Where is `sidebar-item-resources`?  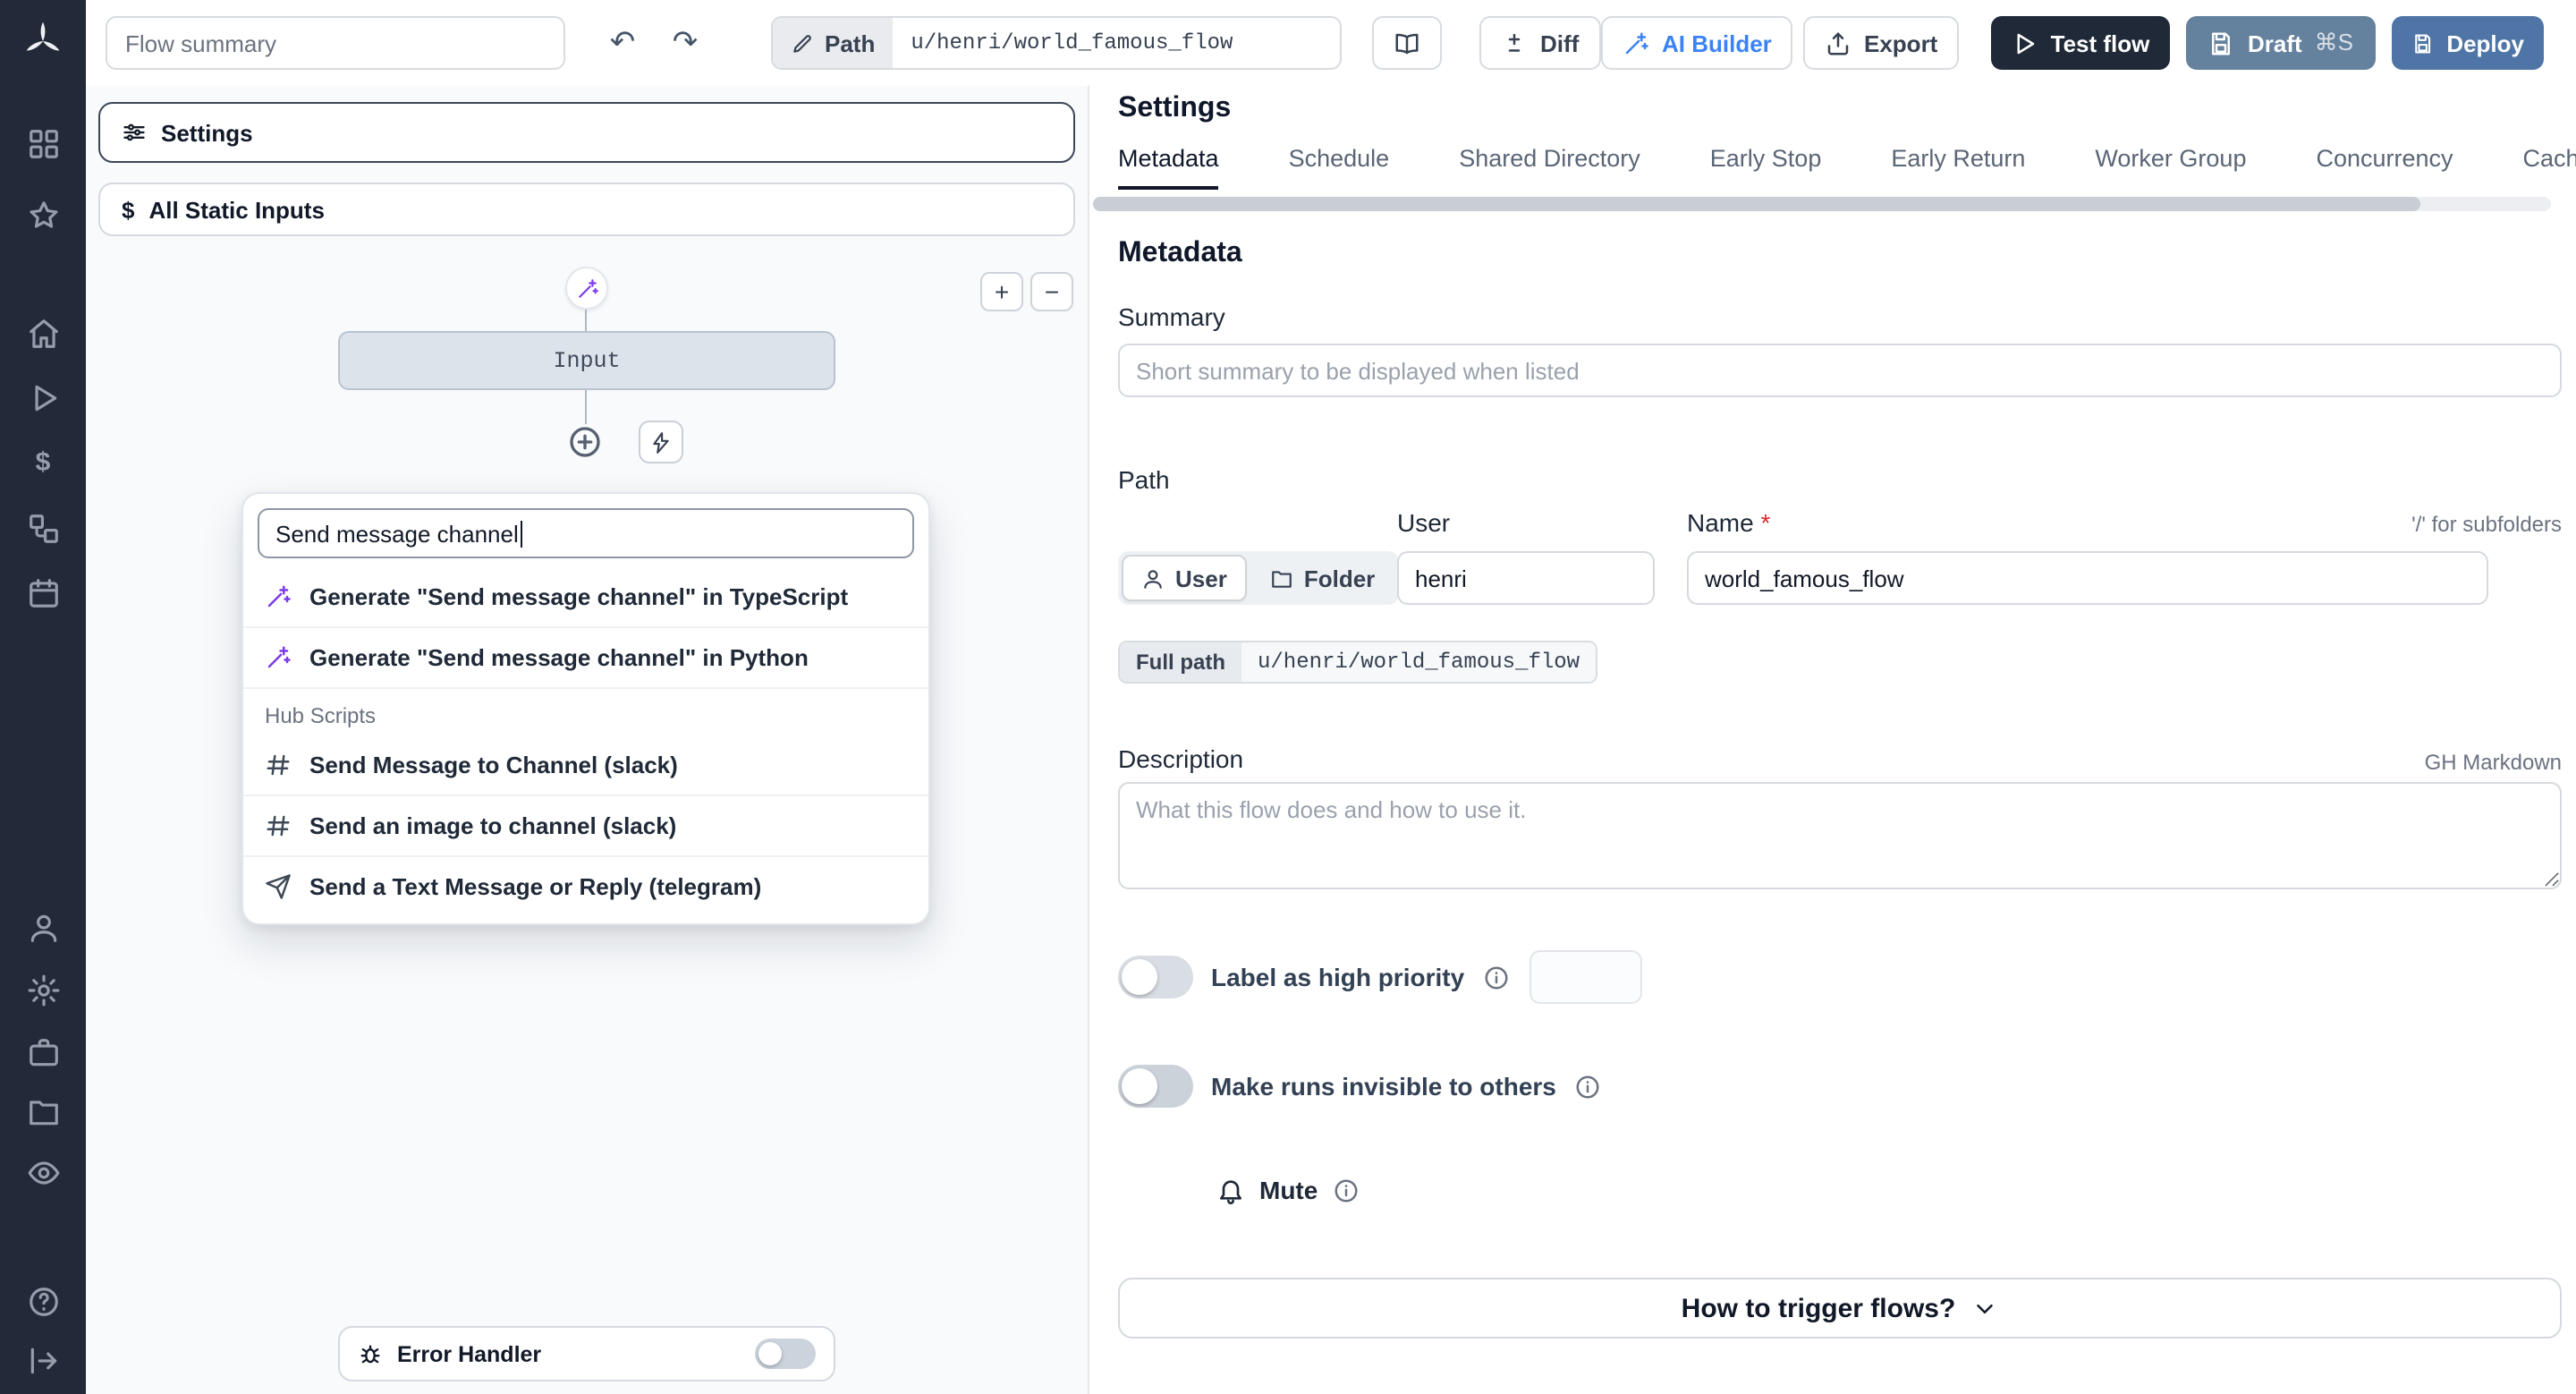
sidebar-item-resources is located at coordinates (43, 529).